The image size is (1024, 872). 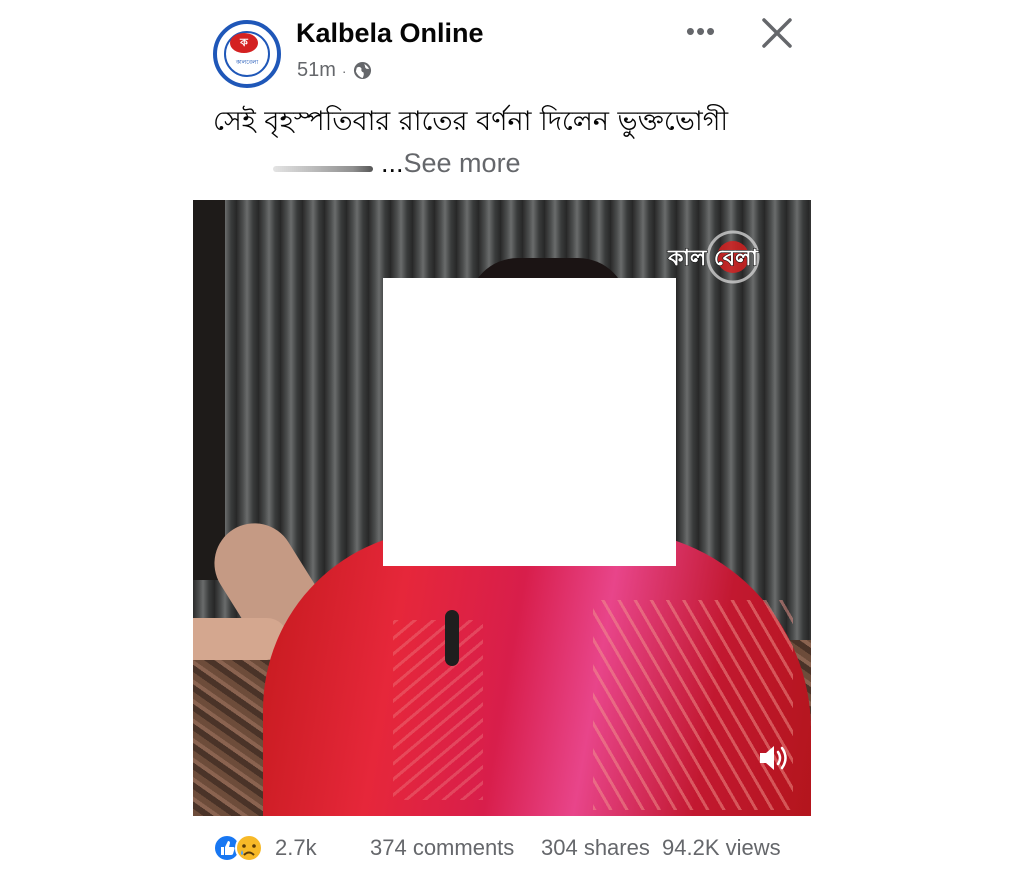 I want to click on avatar-logo-mark: ক, so click(x=244, y=43).